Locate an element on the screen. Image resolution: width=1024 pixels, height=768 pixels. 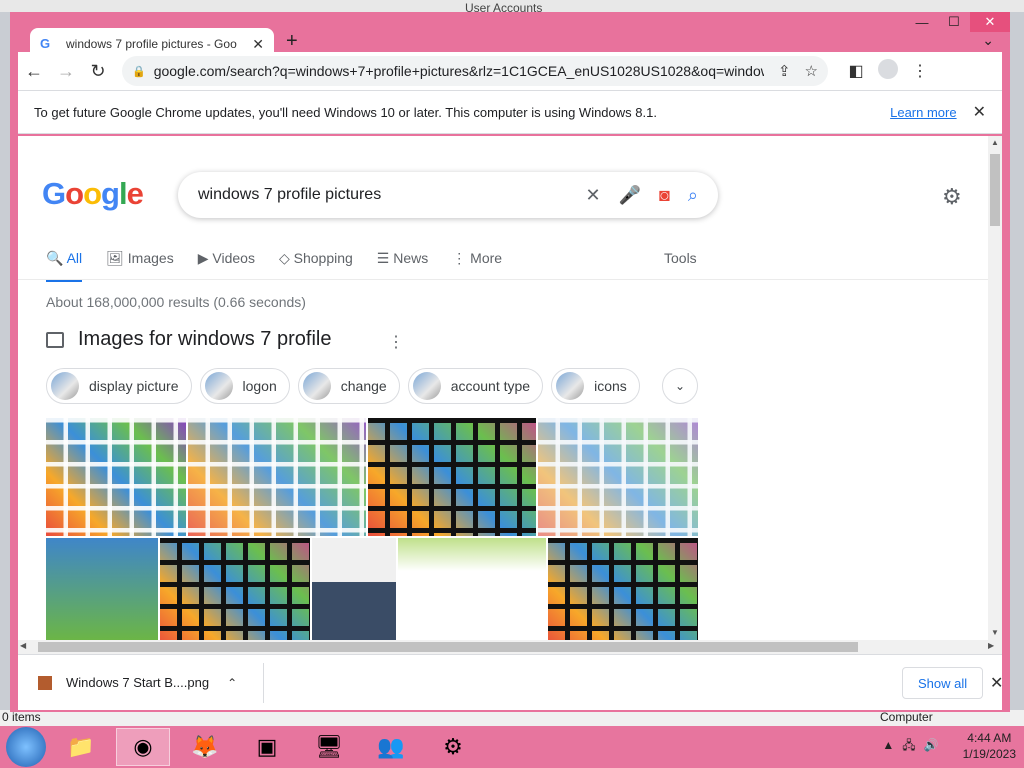
tab-videos: ▶ Videos is located at coordinates (226, 257).